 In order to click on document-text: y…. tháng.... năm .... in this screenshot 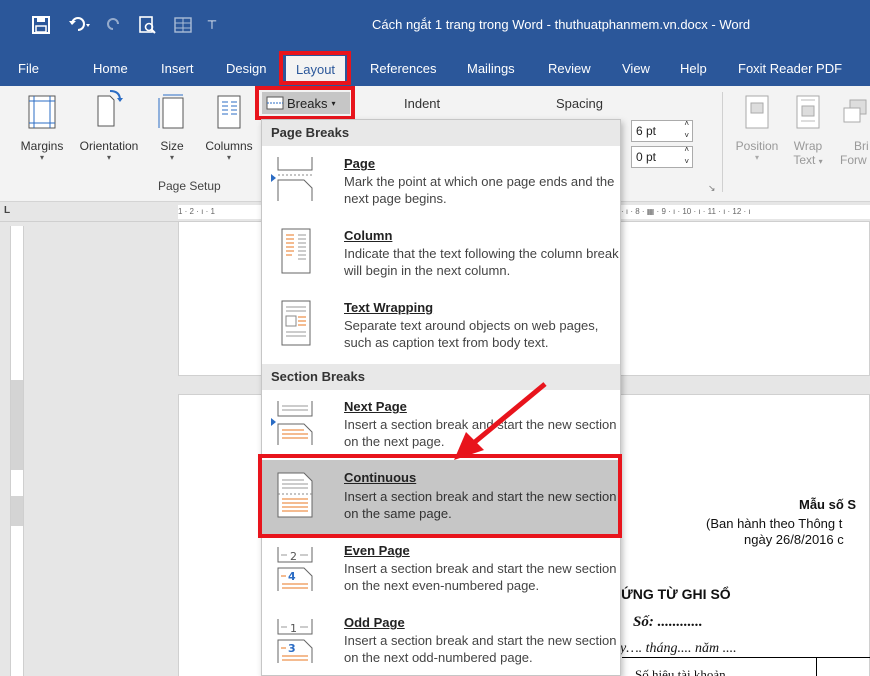, I will do `click(678, 648)`.